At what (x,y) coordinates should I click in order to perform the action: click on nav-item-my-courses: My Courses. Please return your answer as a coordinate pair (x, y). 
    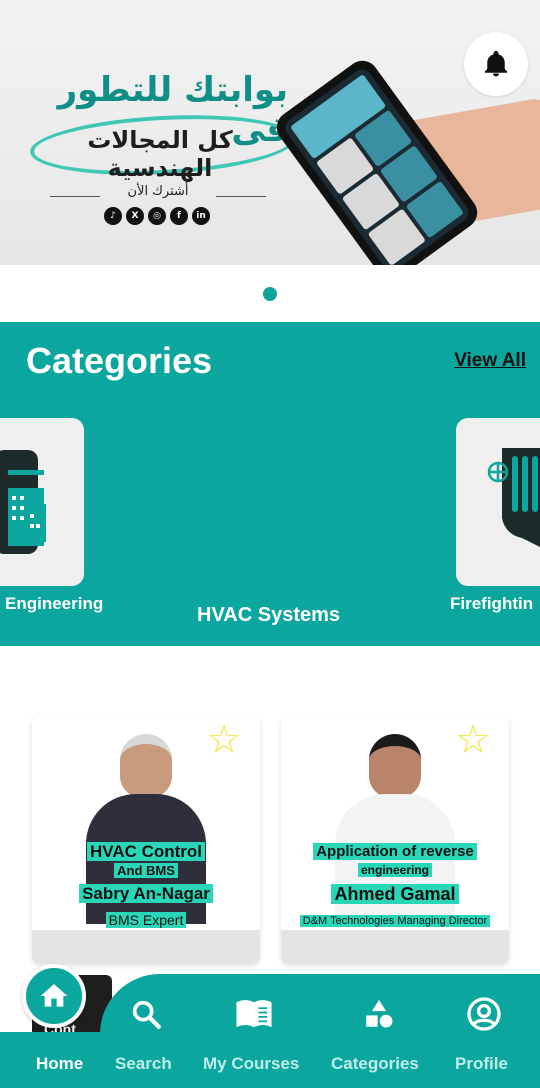
    Looking at the image, I should click on (254, 1031).